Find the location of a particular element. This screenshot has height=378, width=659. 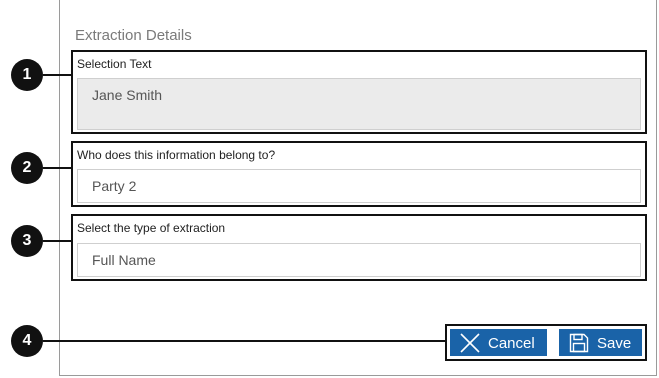

save-button-label: Save is located at coordinates (614, 343).